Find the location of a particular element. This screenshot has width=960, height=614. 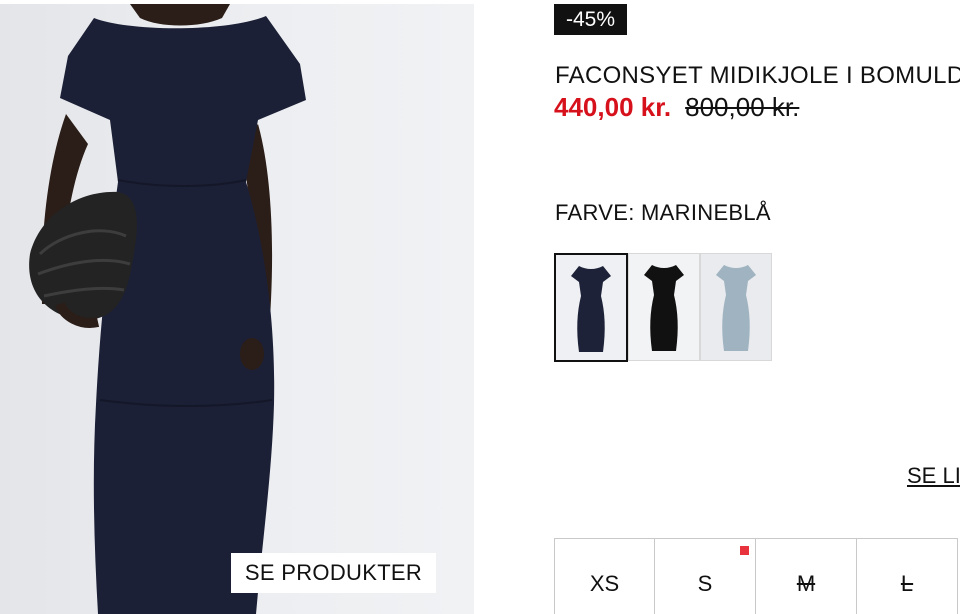

dress-thumbnail-navy is located at coordinates (591, 308).